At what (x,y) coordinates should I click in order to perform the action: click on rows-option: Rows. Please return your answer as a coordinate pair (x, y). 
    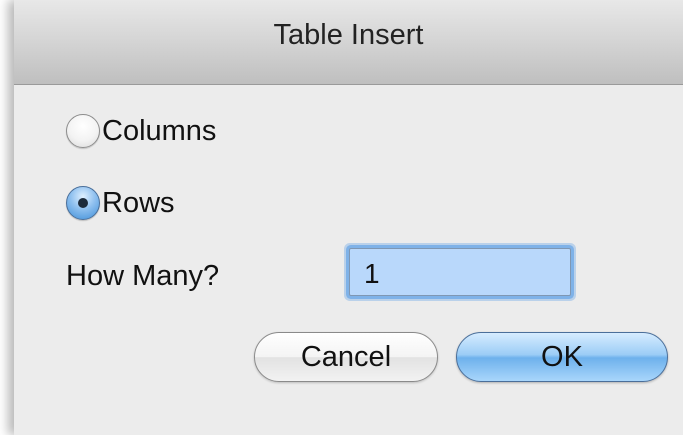
    Looking at the image, I should click on (120, 203).